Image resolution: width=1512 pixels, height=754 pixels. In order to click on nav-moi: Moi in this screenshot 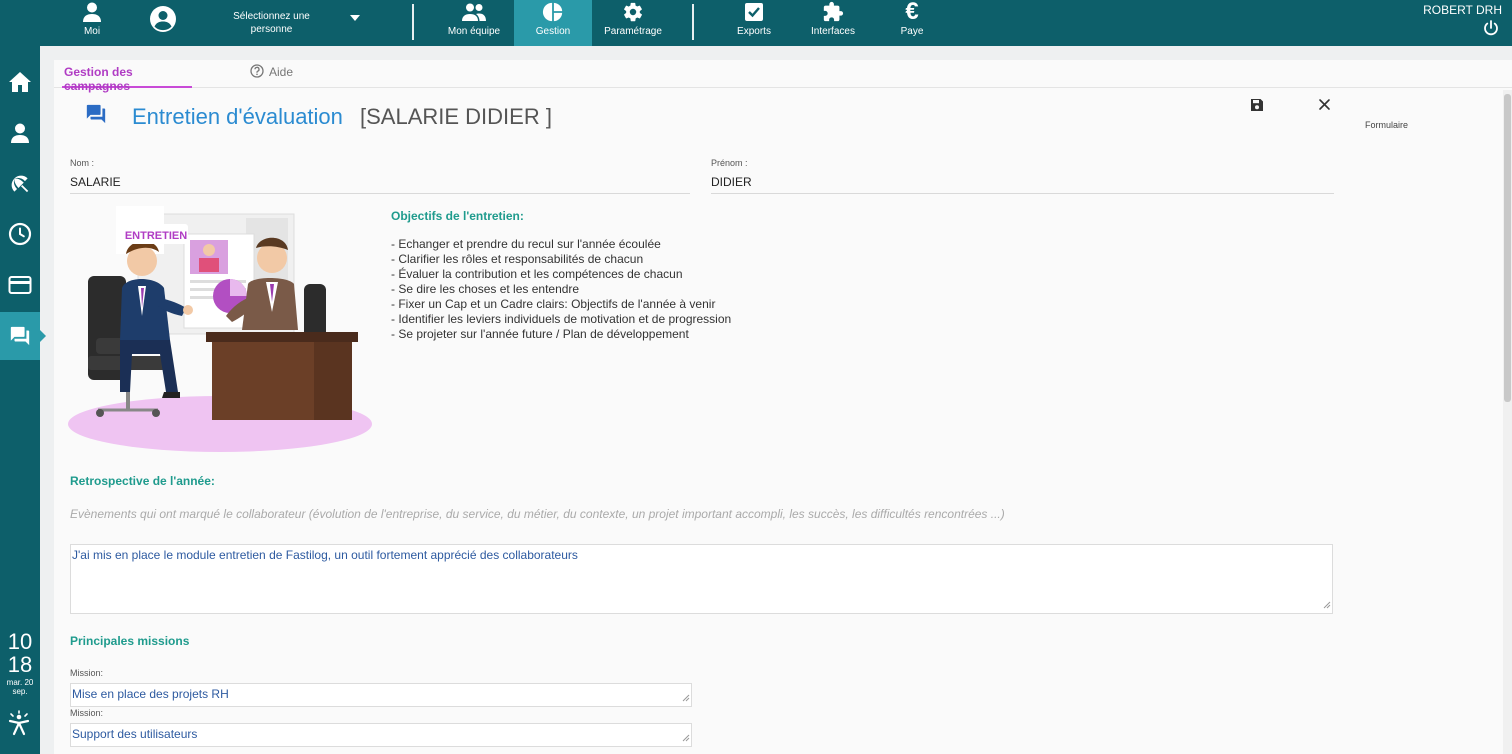, I will do `click(92, 23)`.